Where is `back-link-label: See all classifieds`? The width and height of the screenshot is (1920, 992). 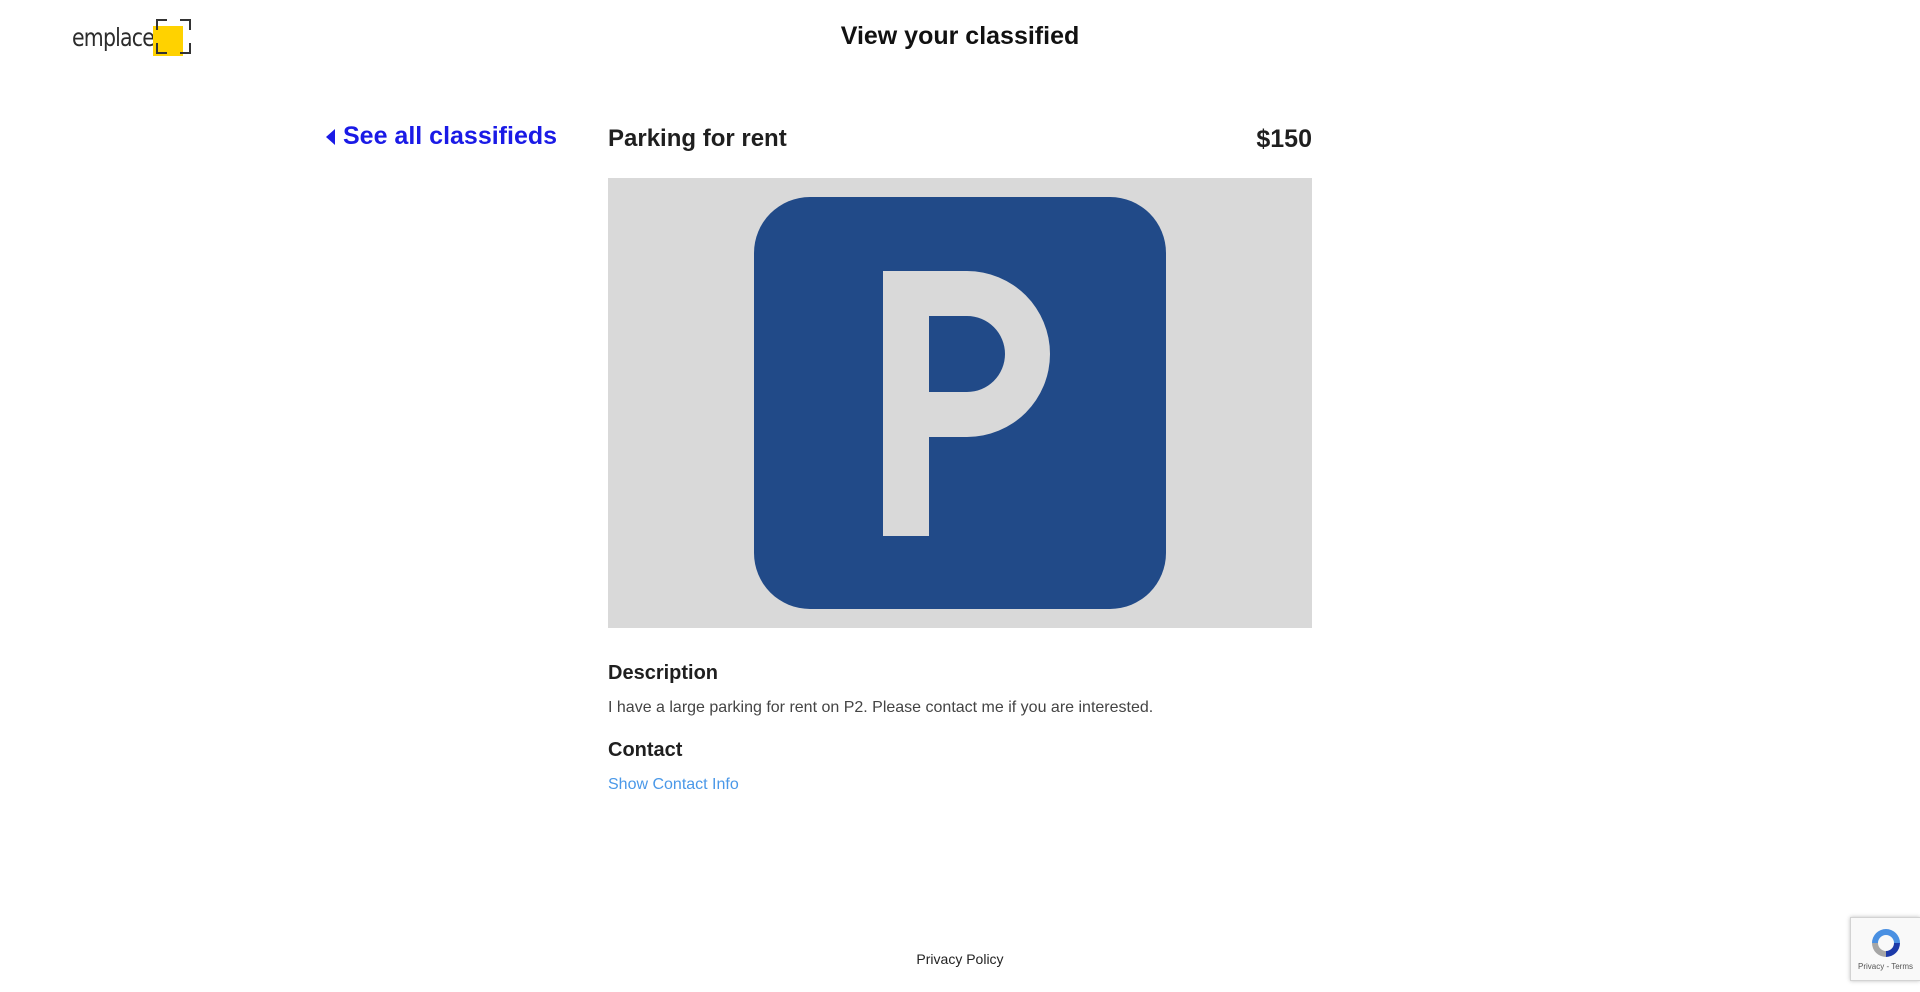 back-link-label: See all classifieds is located at coordinates (450, 136).